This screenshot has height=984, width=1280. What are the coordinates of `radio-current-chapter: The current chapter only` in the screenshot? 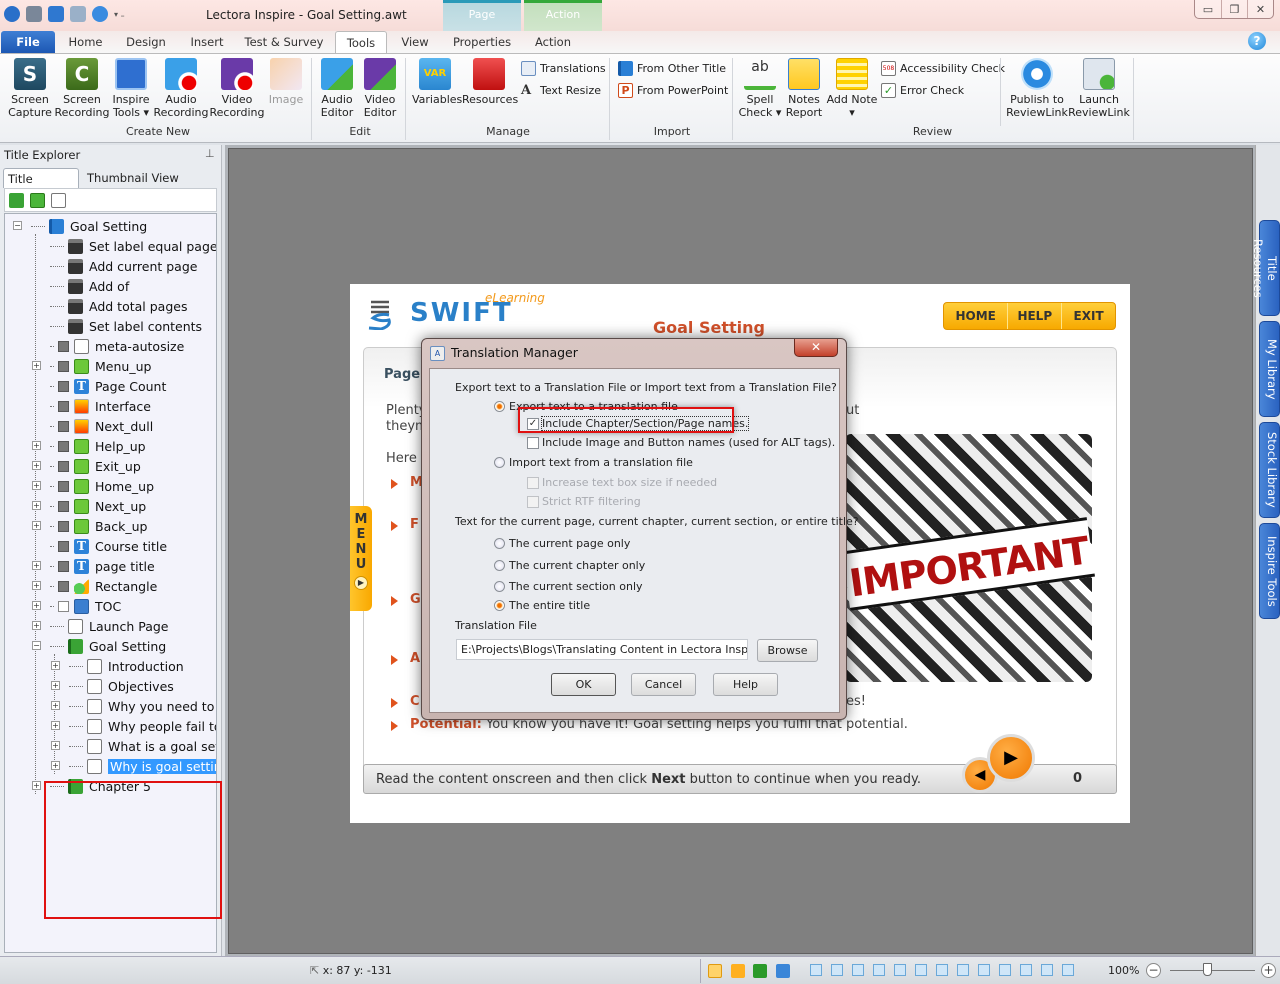 It's located at (569, 565).